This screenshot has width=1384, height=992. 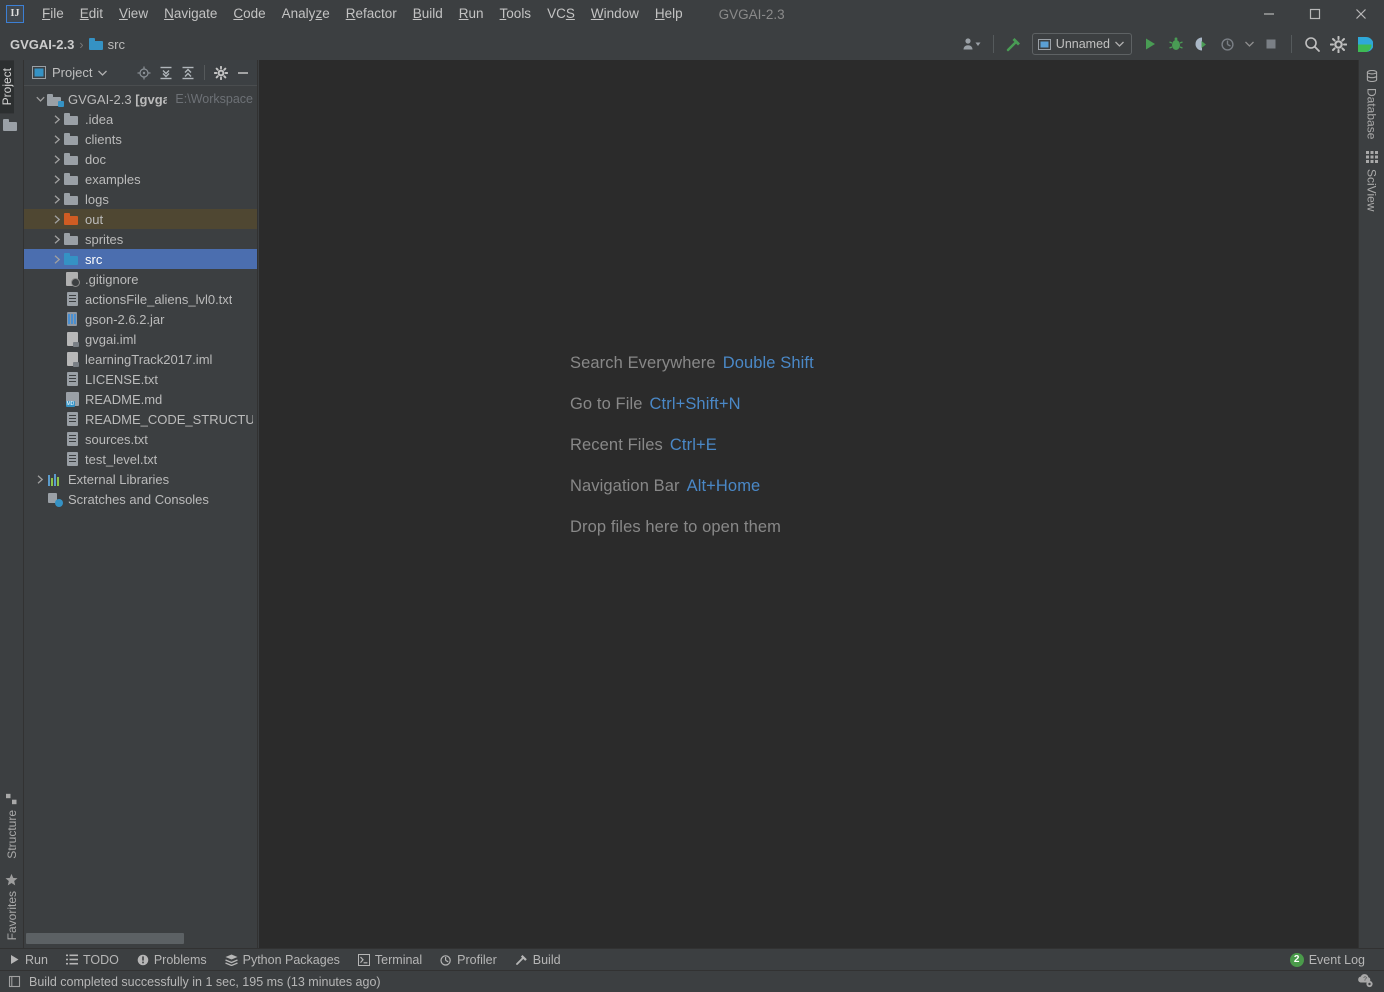 I want to click on tree-row: .idea, so click(x=140, y=119).